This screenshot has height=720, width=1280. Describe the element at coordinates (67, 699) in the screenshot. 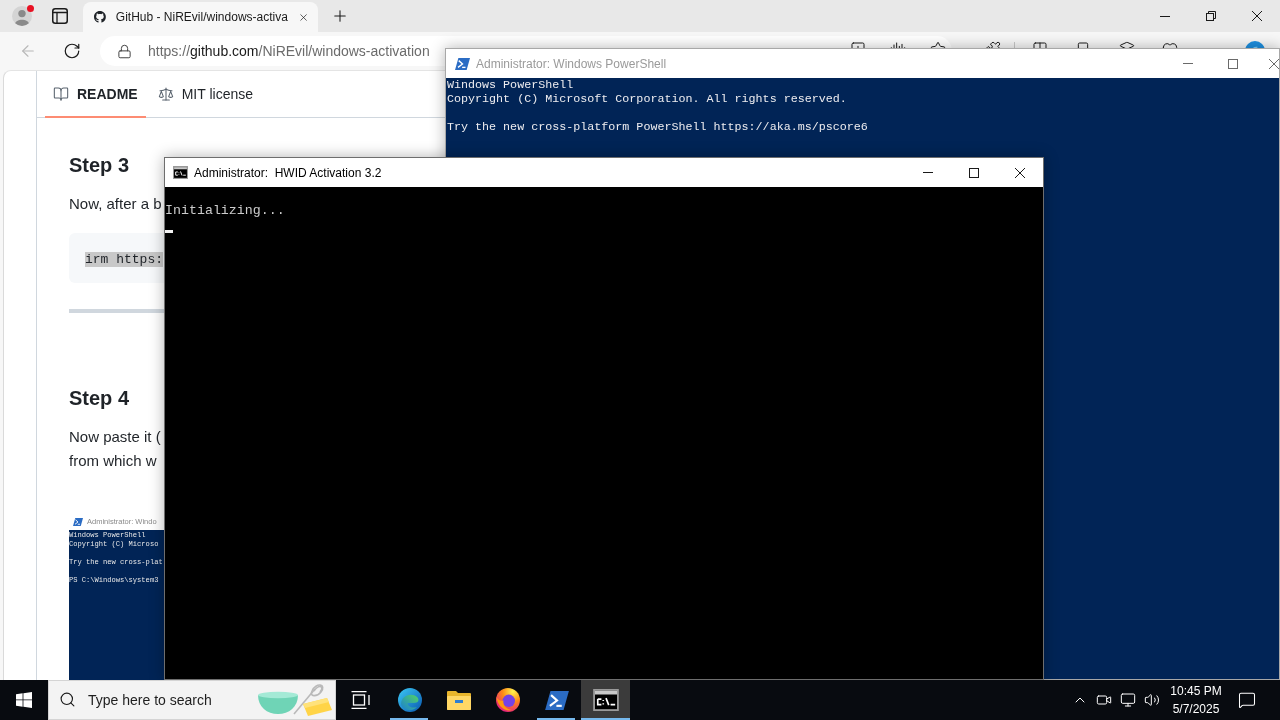

I see `search-icon` at that location.